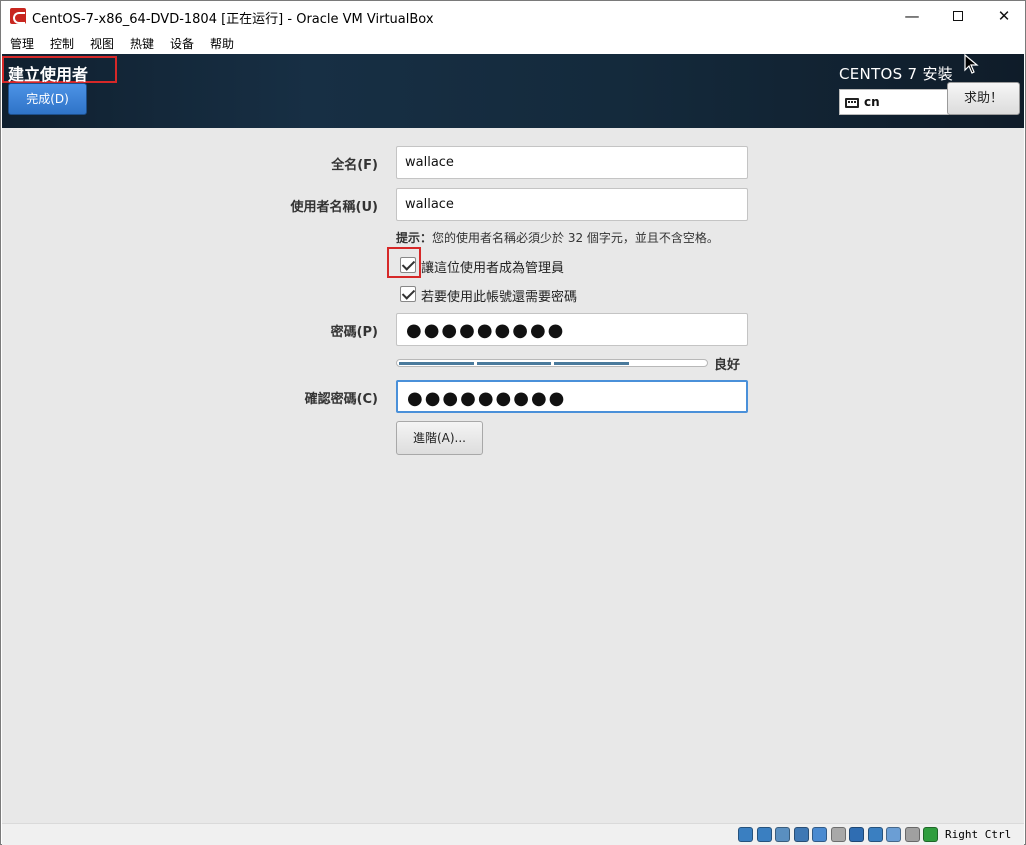  Describe the element at coordinates (513, 43) in the screenshot. I see `menu-bar: 管理 控制 视图 热键 设备 帮助` at that location.